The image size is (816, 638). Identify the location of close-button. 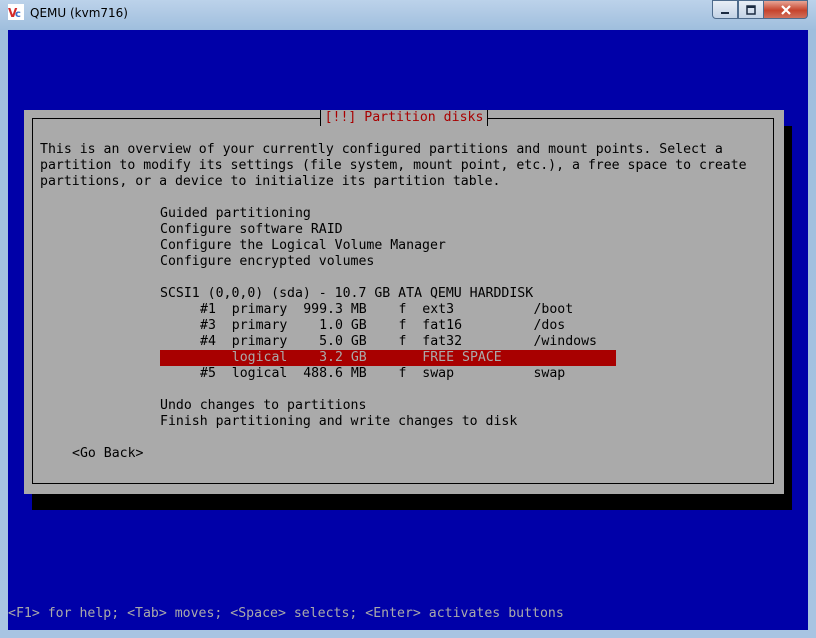
(786, 9).